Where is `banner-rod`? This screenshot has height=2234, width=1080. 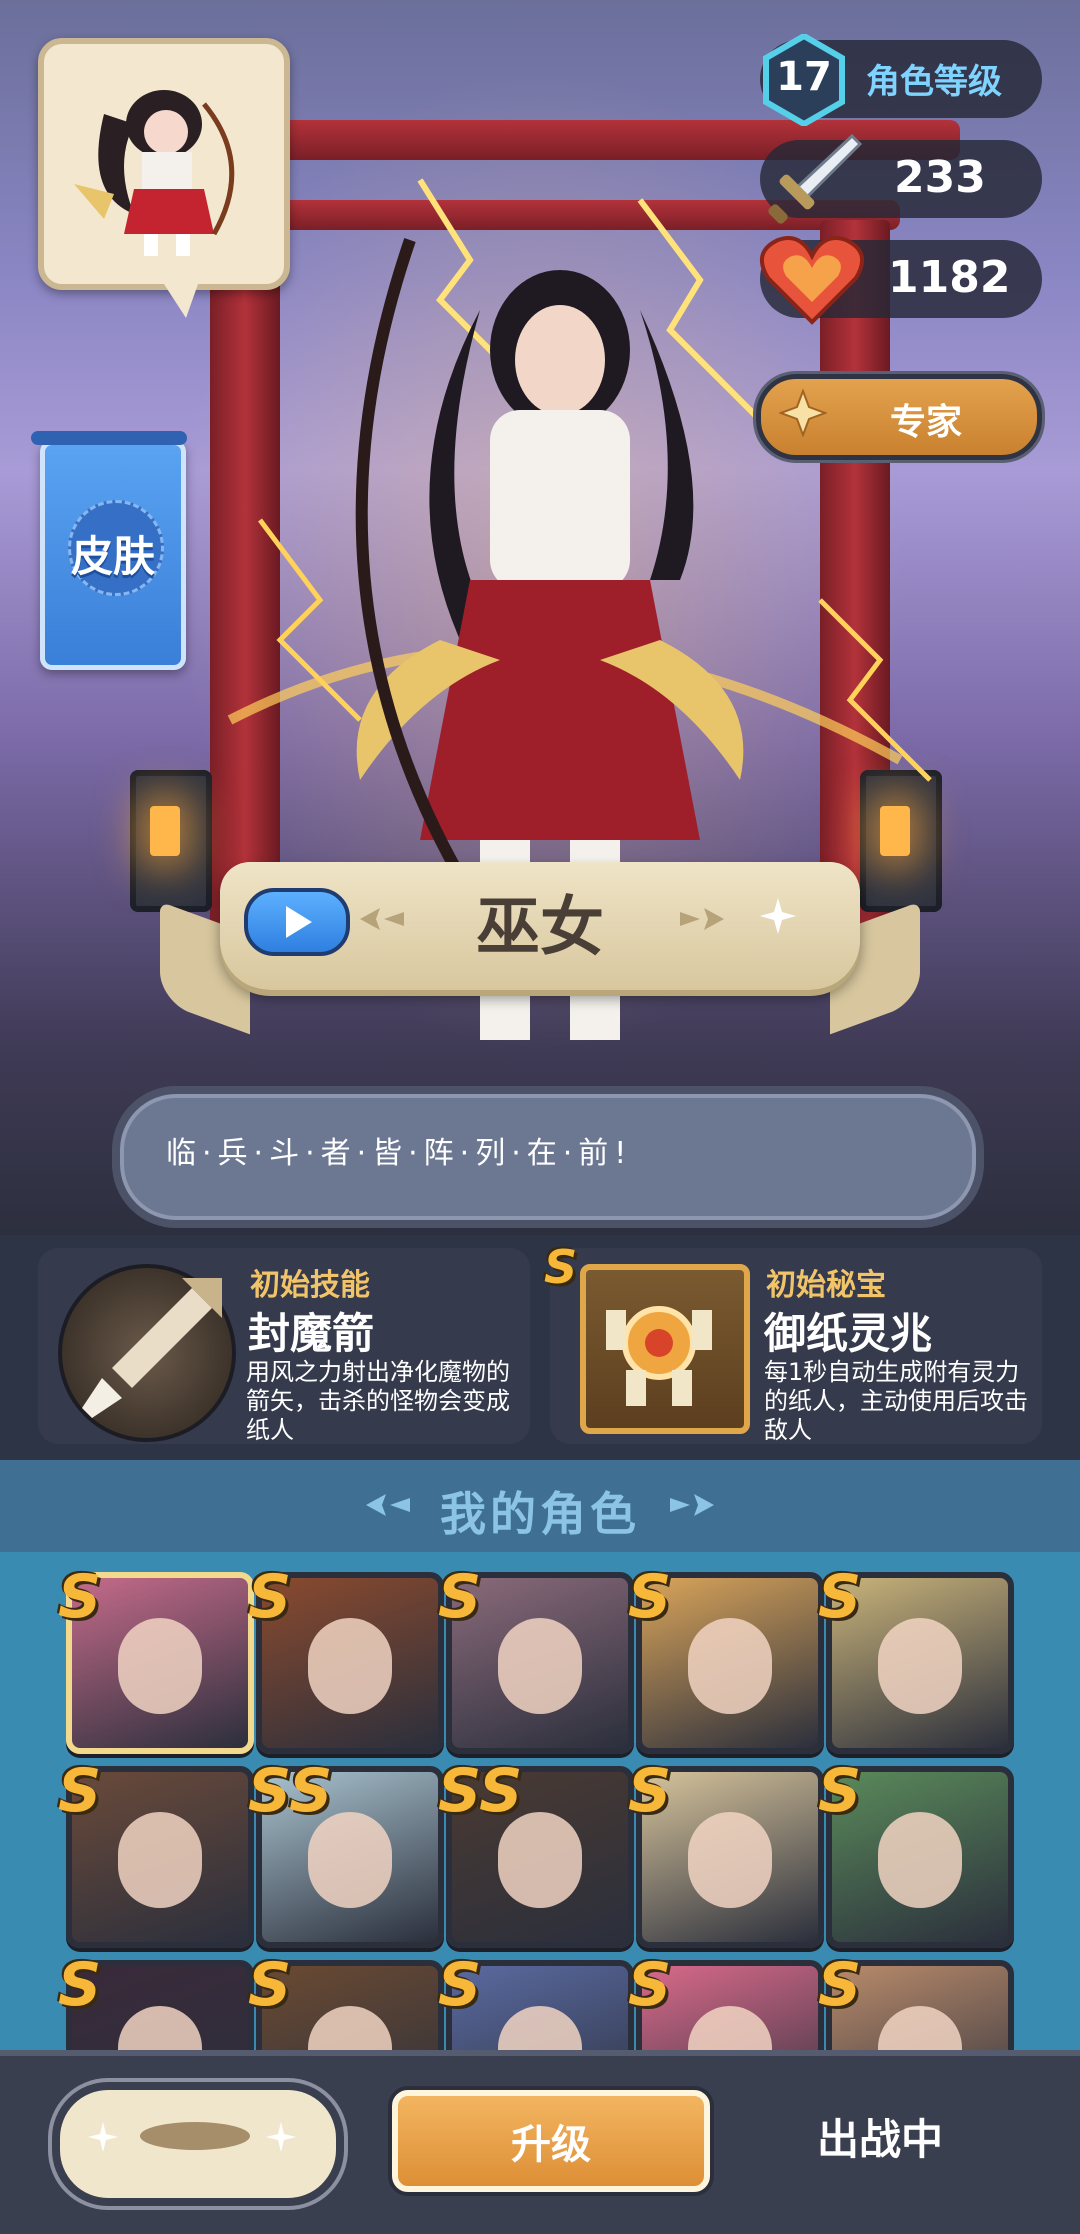
banner-rod is located at coordinates (109, 438).